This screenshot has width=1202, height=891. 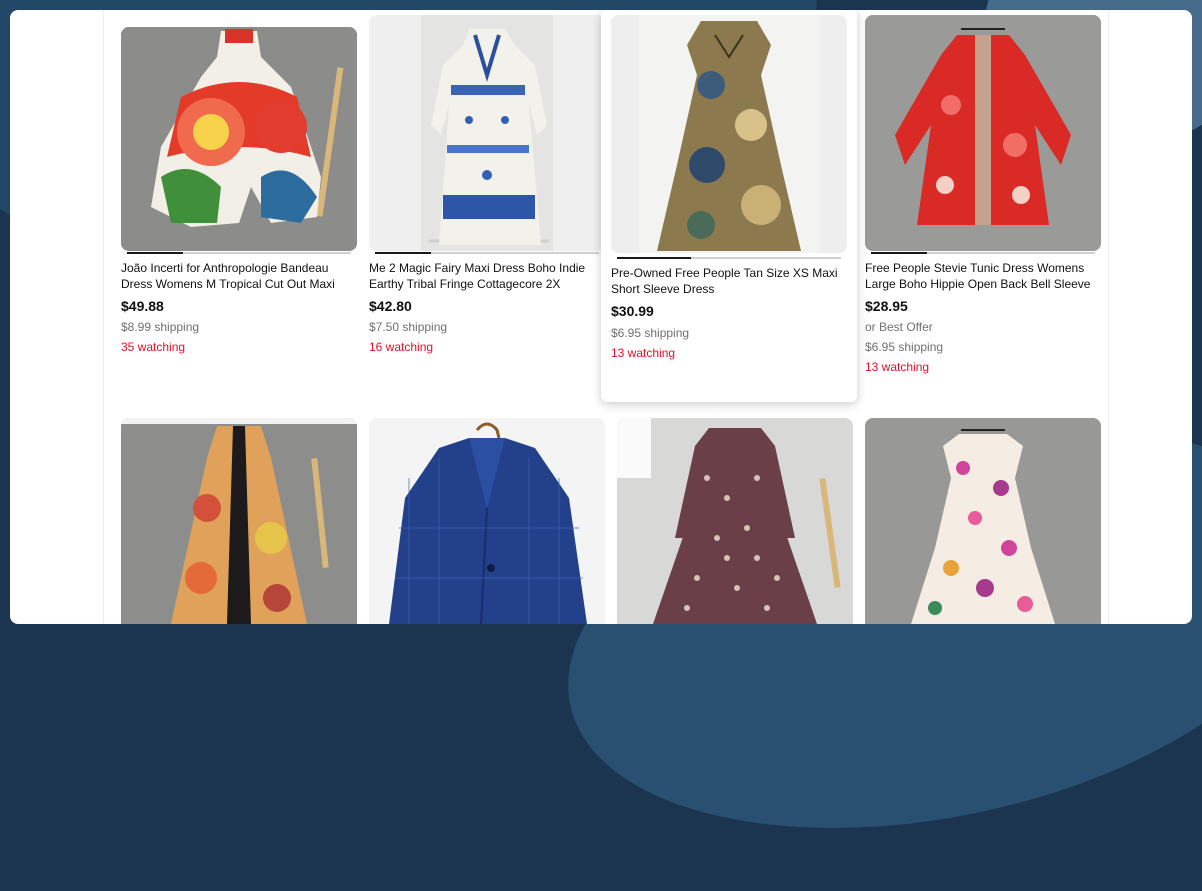 I want to click on paisley-maxi-dress-photo, so click(x=239, y=521).